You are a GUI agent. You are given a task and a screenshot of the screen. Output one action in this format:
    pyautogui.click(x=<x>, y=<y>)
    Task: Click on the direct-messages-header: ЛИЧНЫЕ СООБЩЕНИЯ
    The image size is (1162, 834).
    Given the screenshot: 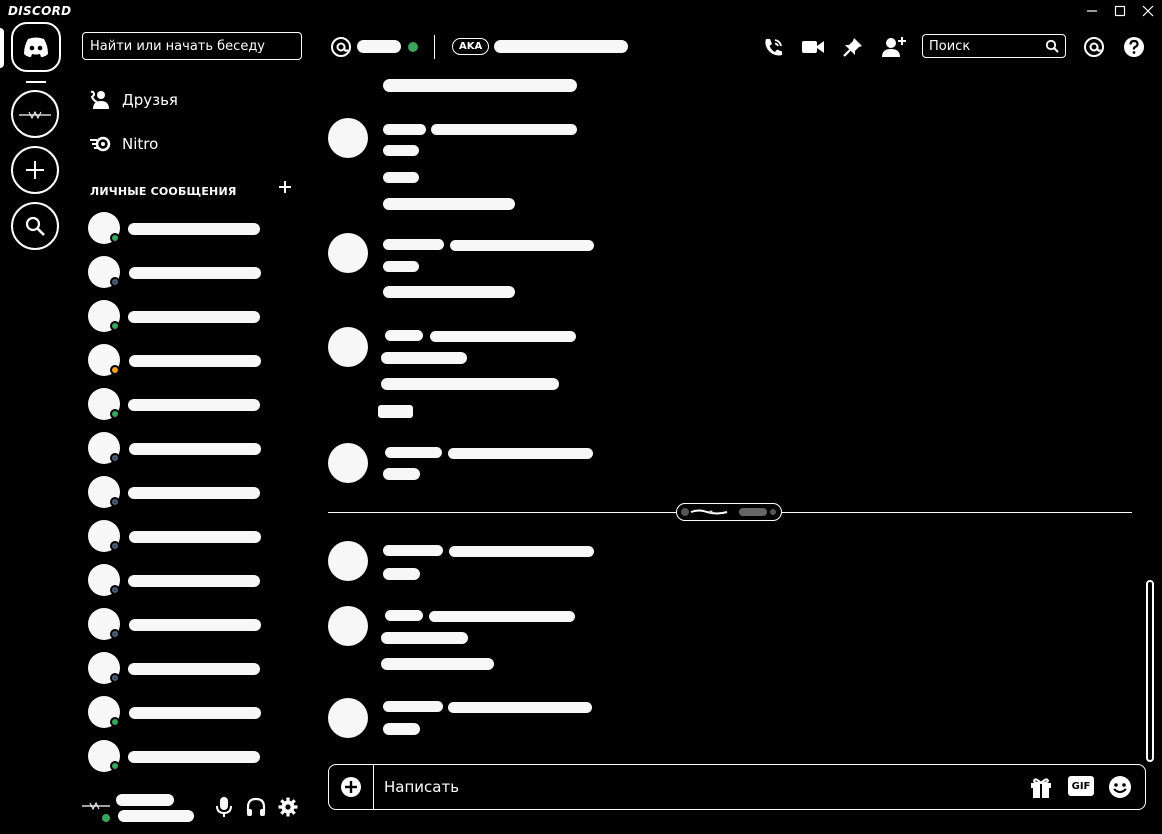 What is the action you would take?
    pyautogui.click(x=163, y=191)
    